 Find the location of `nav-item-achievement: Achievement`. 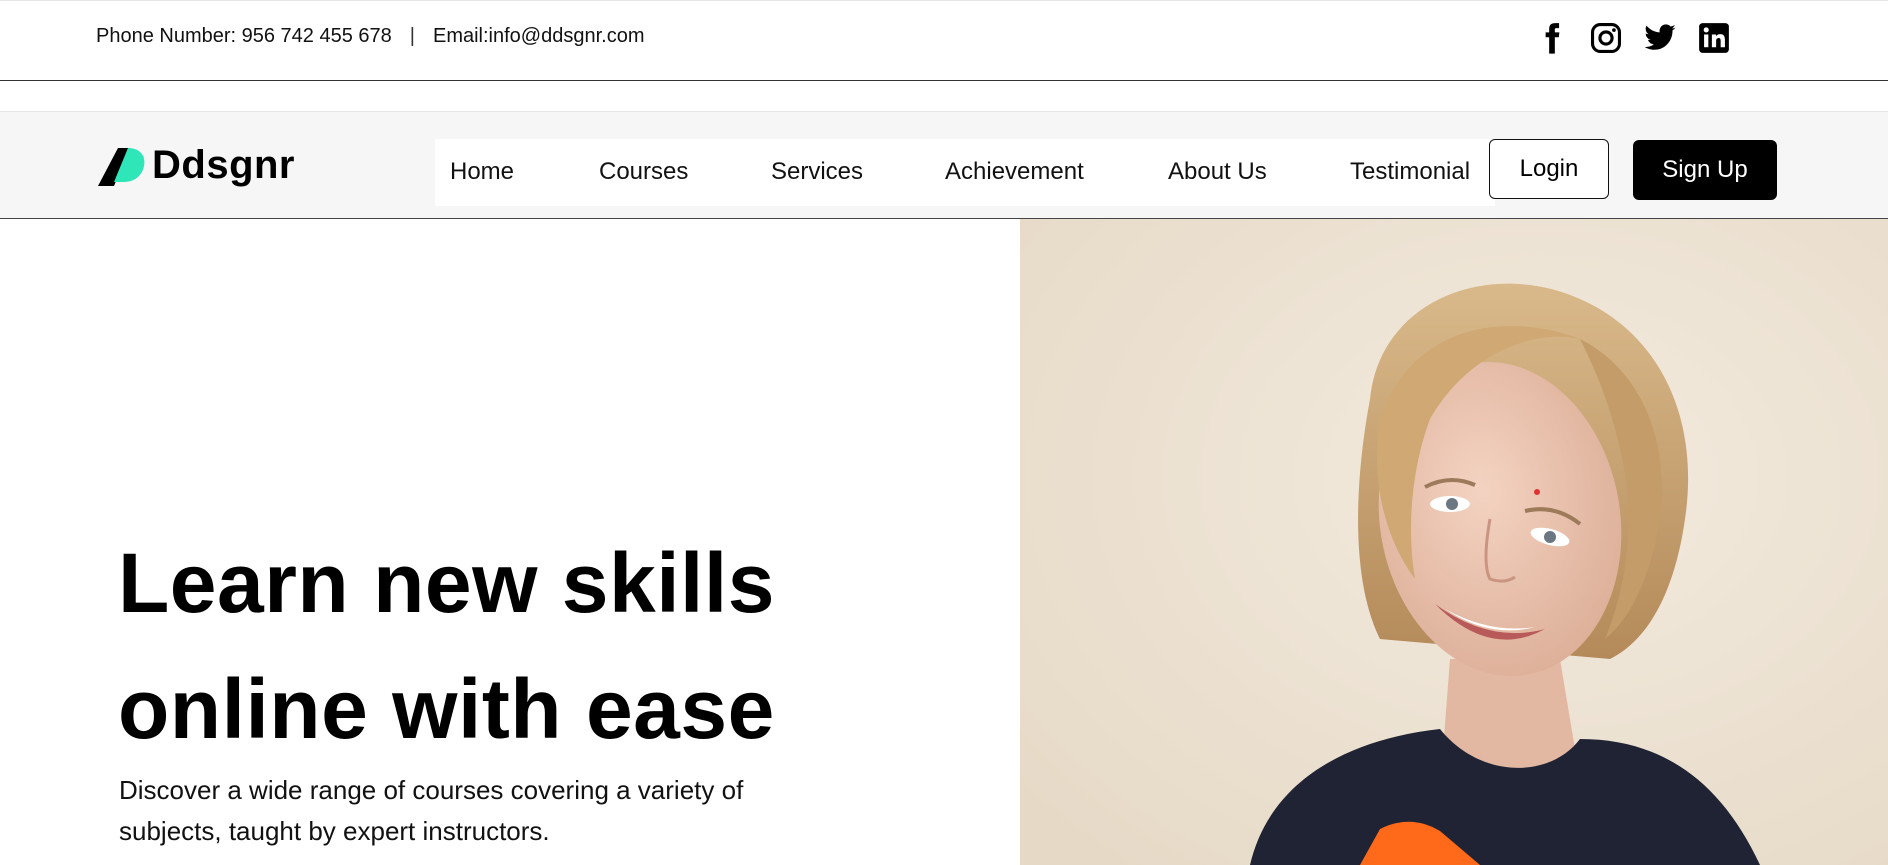

nav-item-achievement: Achievement is located at coordinates (1014, 172).